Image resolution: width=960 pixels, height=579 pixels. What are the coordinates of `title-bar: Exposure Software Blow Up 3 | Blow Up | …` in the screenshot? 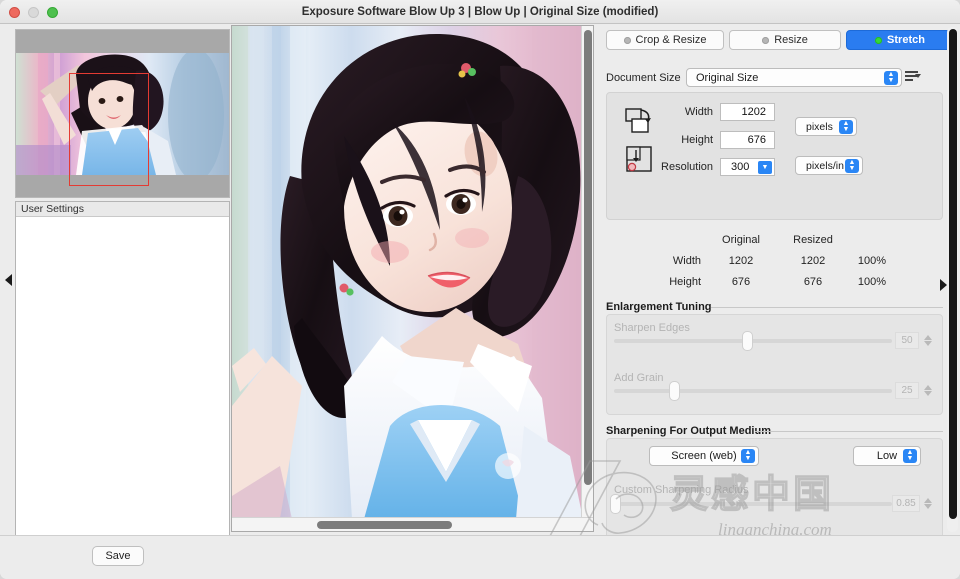 It's located at (480, 12).